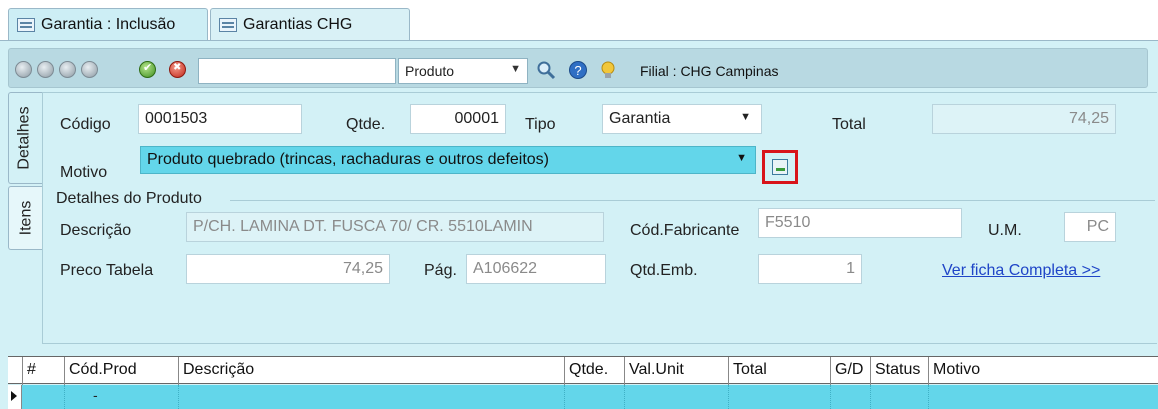 The image size is (1158, 409). What do you see at coordinates (220, 119) in the screenshot?
I see `codigo-field: 0001503` at bounding box center [220, 119].